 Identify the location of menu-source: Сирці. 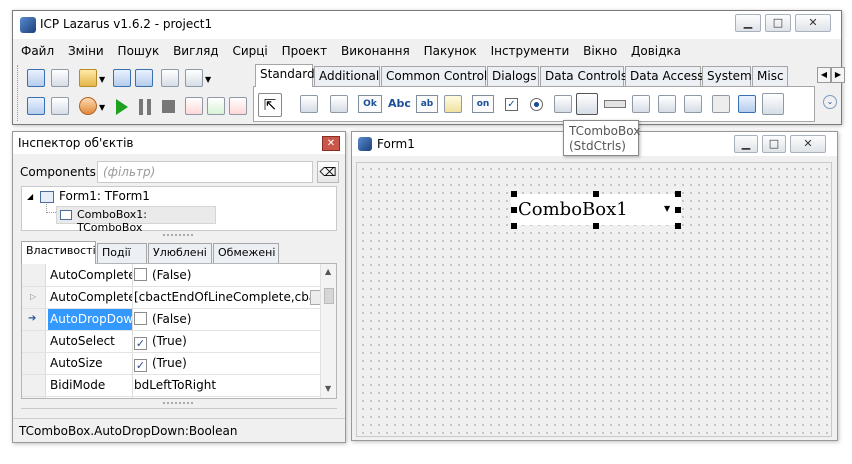
(249, 51).